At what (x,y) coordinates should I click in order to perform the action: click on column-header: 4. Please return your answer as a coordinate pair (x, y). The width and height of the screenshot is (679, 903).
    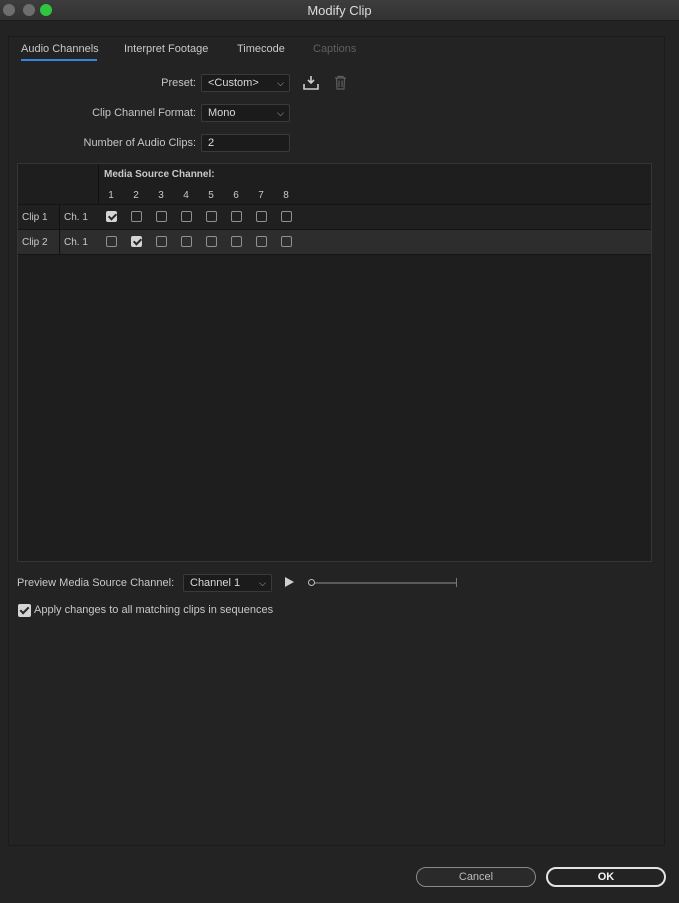
    Looking at the image, I should click on (186, 195).